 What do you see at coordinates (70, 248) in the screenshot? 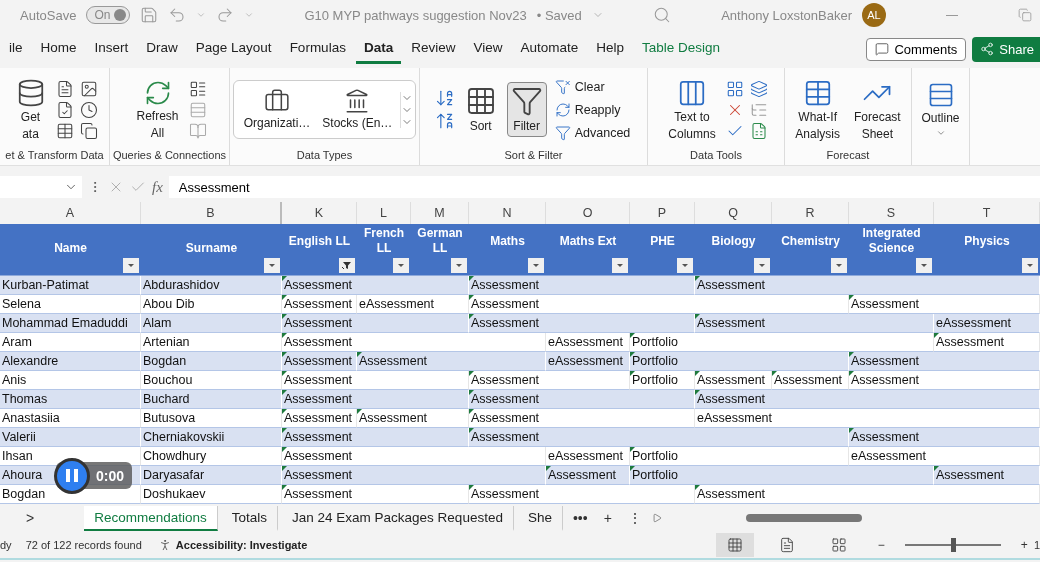
I see `column-title: Name` at bounding box center [70, 248].